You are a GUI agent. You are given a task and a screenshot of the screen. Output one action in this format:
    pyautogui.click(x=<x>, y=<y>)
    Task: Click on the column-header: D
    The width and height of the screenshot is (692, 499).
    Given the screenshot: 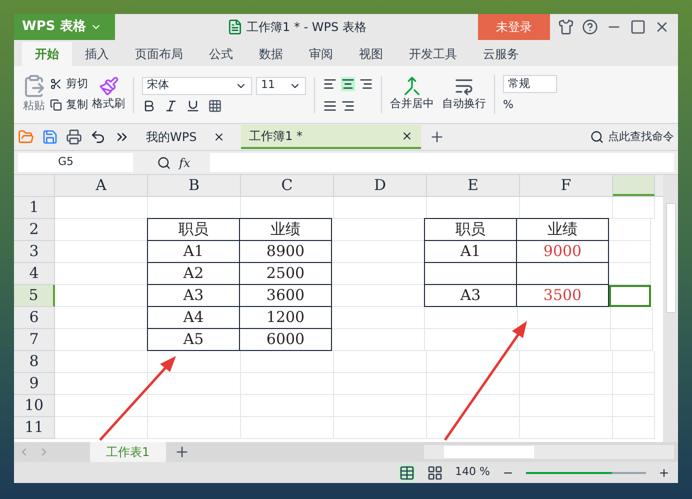 What is the action you would take?
    pyautogui.click(x=380, y=185)
    